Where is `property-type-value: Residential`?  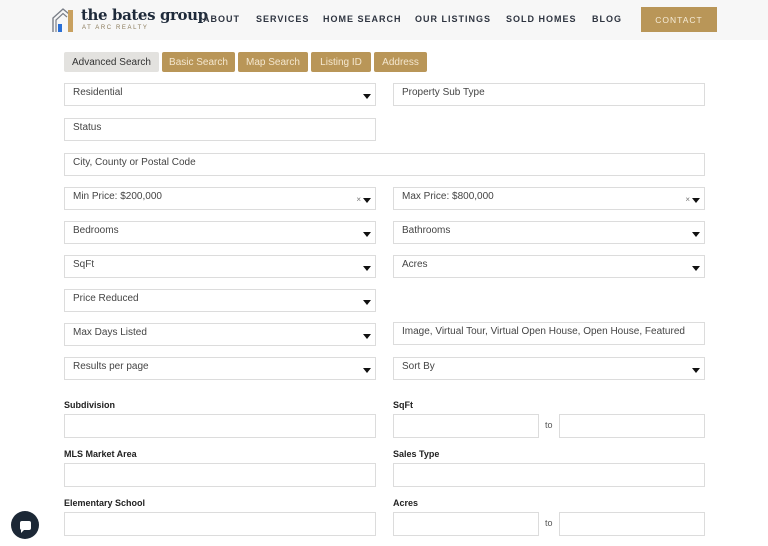 property-type-value: Residential is located at coordinates (98, 92).